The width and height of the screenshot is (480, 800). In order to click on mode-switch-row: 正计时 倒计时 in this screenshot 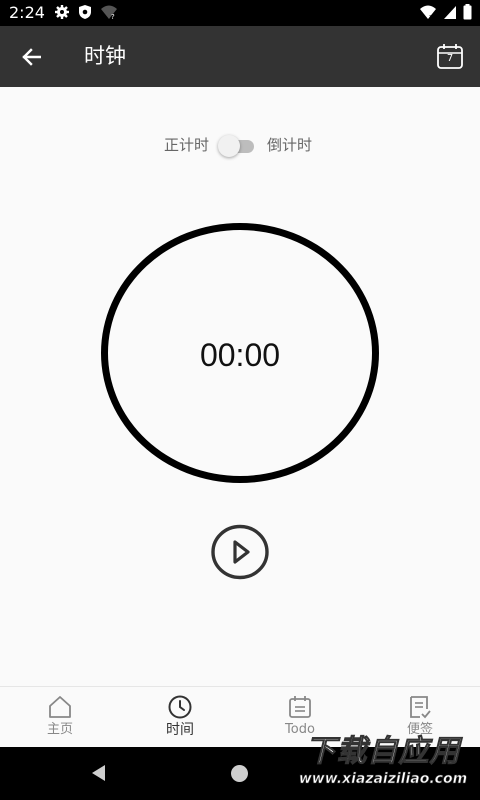, I will do `click(240, 145)`.